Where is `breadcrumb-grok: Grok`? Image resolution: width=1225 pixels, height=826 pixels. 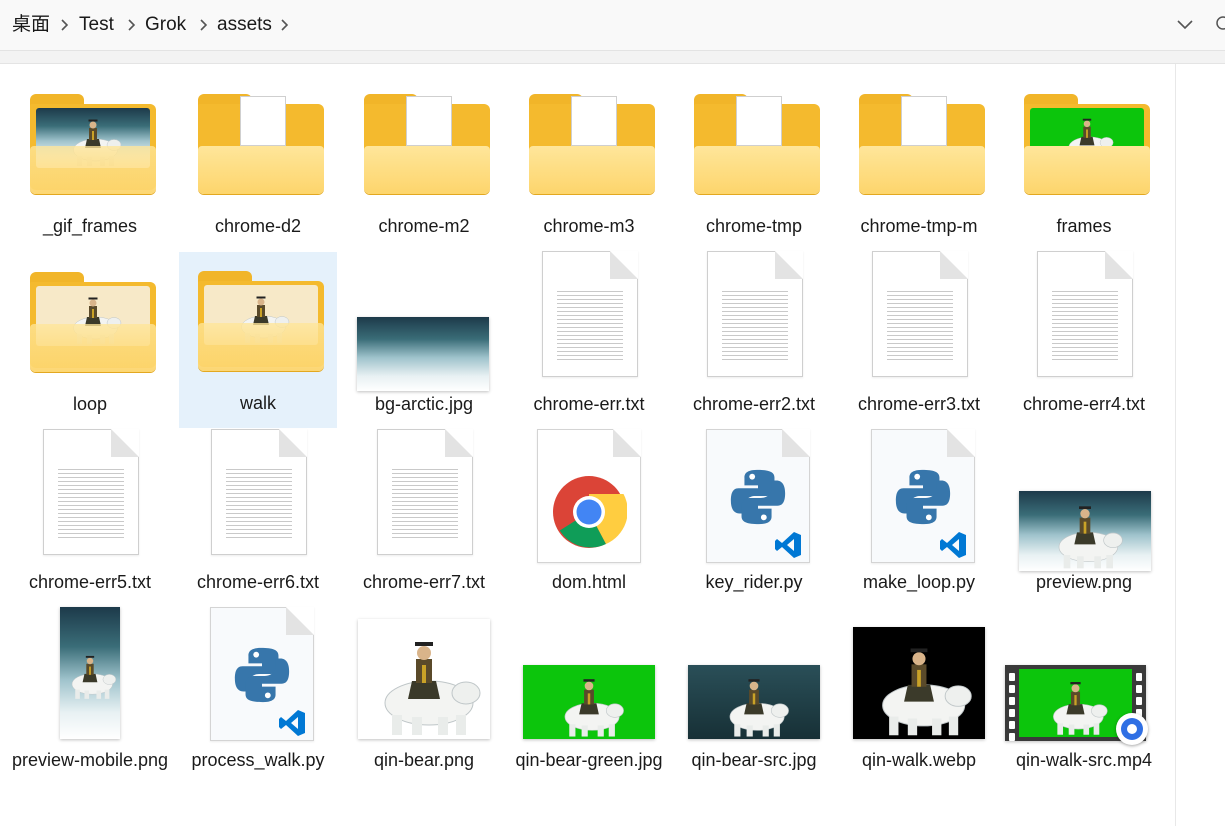 breadcrumb-grok: Grok is located at coordinates (165, 25).